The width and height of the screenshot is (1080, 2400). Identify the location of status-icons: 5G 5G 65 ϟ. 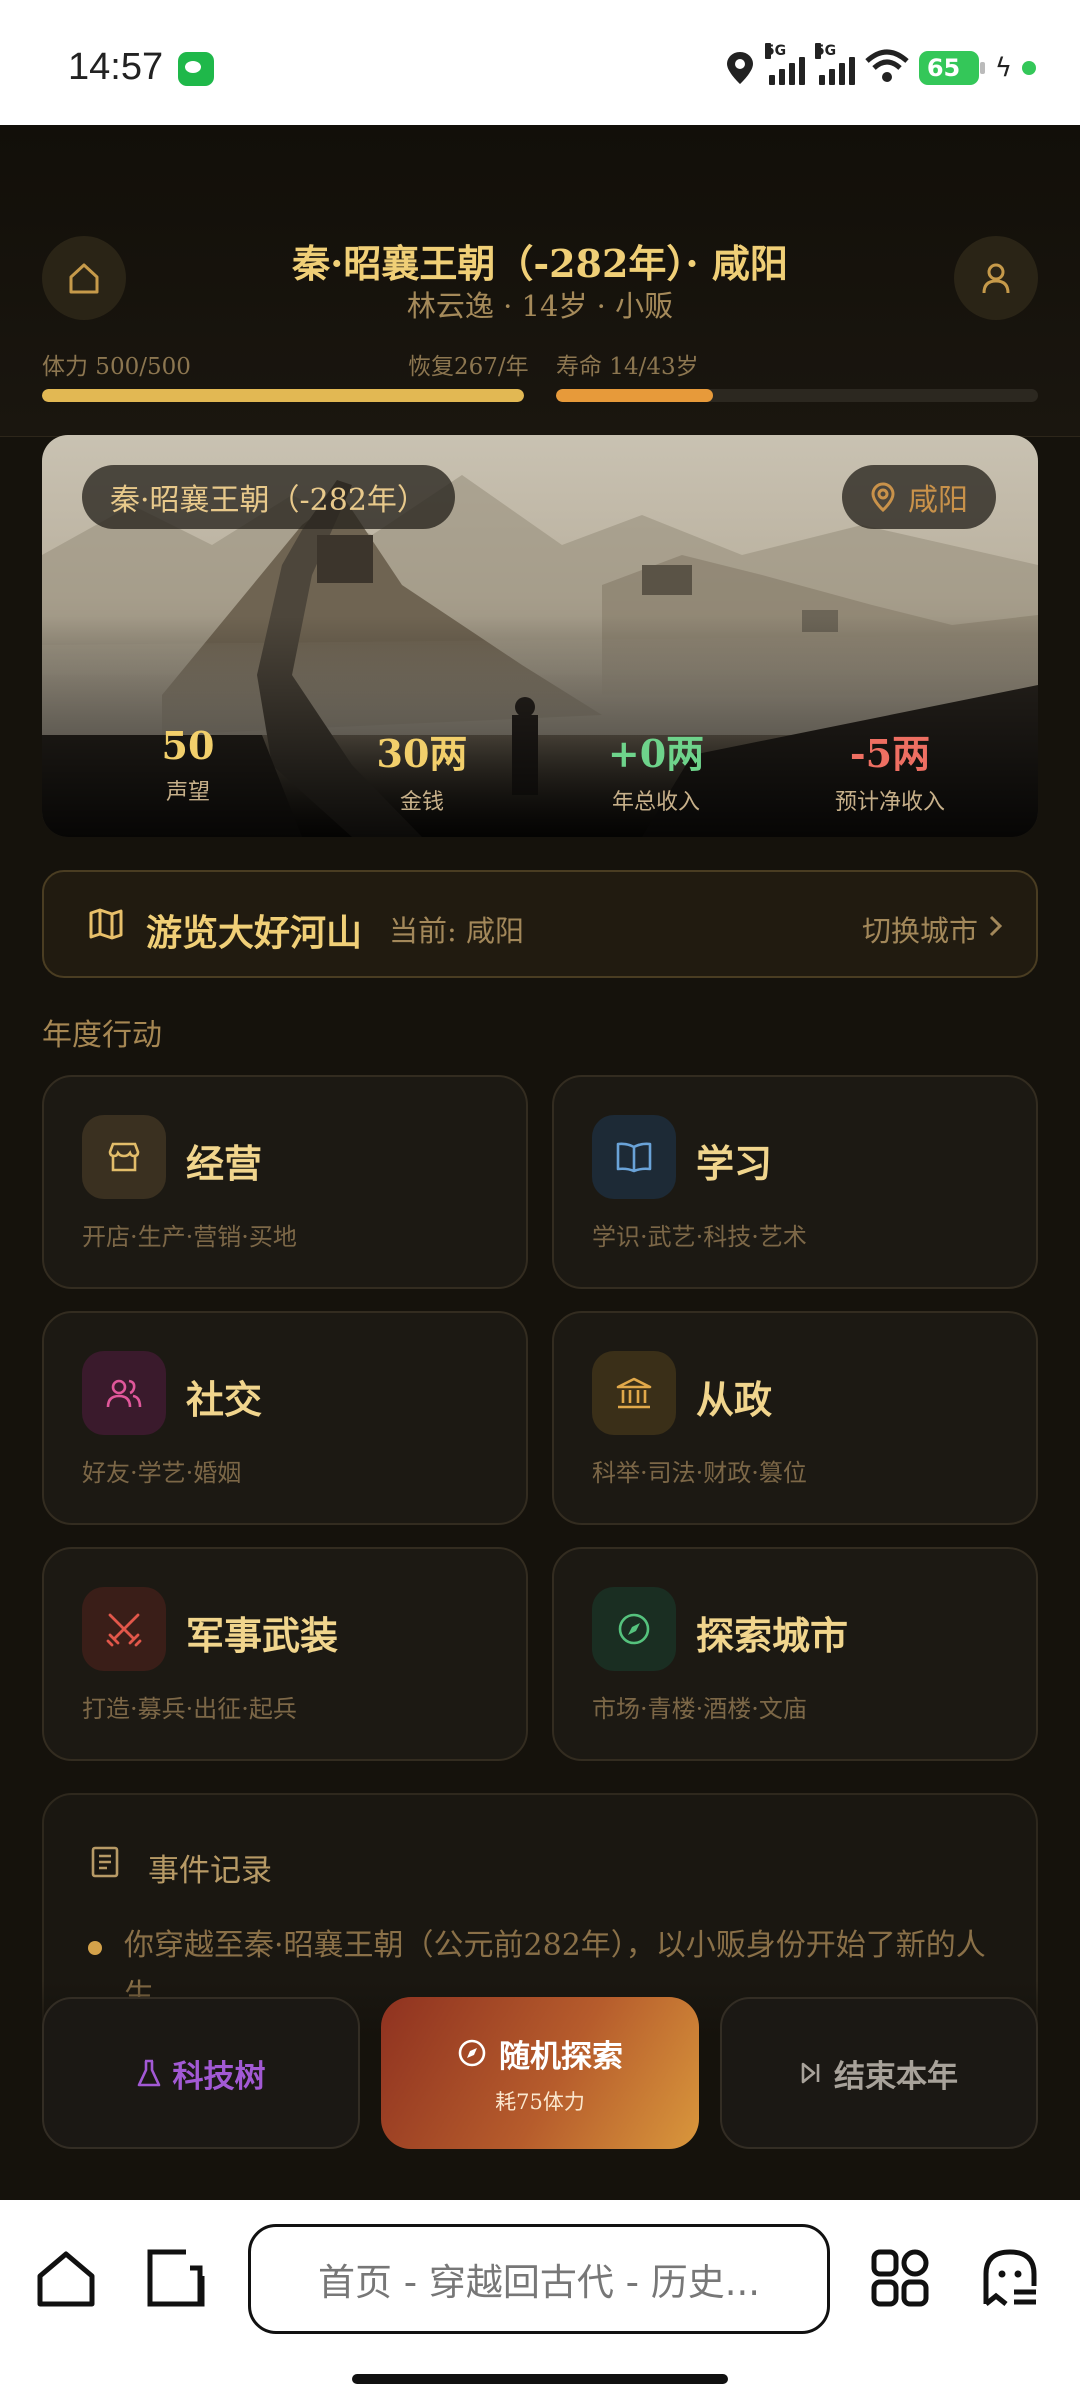
(880, 65).